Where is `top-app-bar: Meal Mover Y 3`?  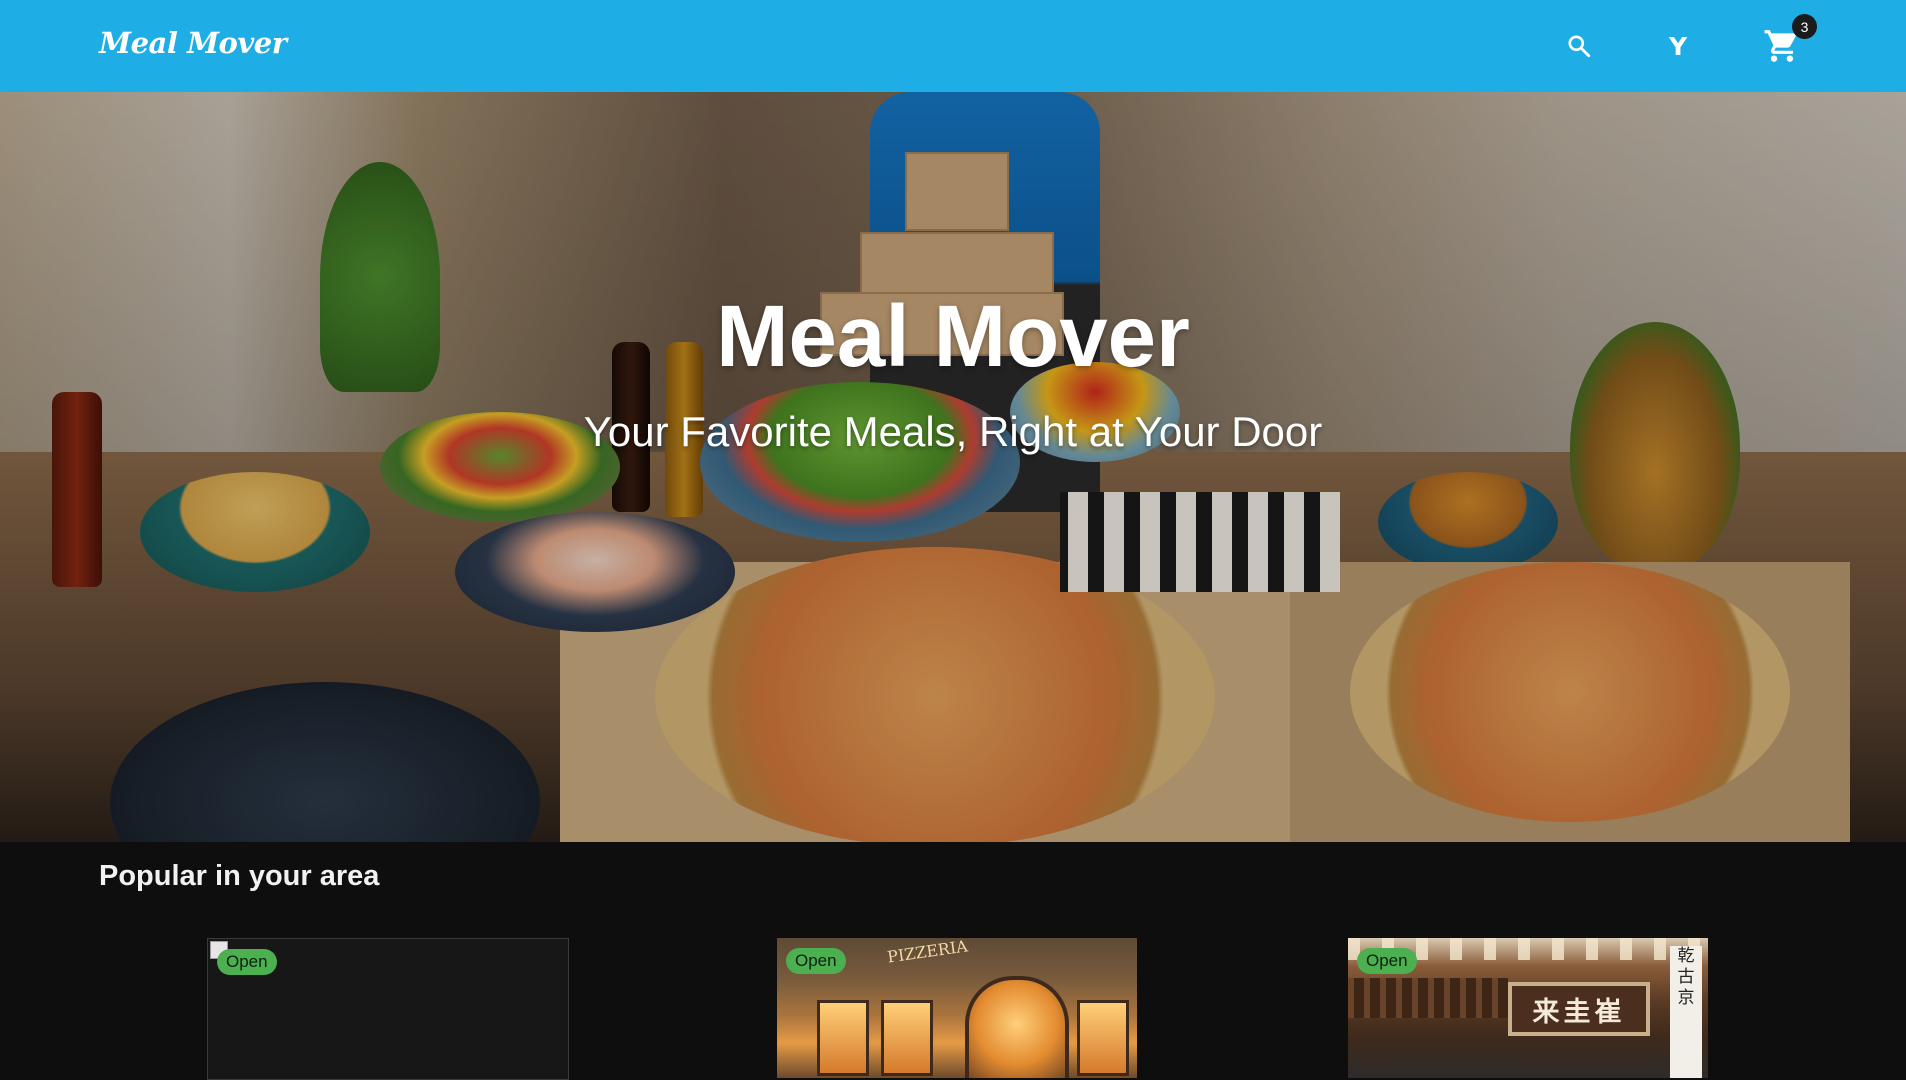
top-app-bar: Meal Mover Y 3 is located at coordinates (953, 46).